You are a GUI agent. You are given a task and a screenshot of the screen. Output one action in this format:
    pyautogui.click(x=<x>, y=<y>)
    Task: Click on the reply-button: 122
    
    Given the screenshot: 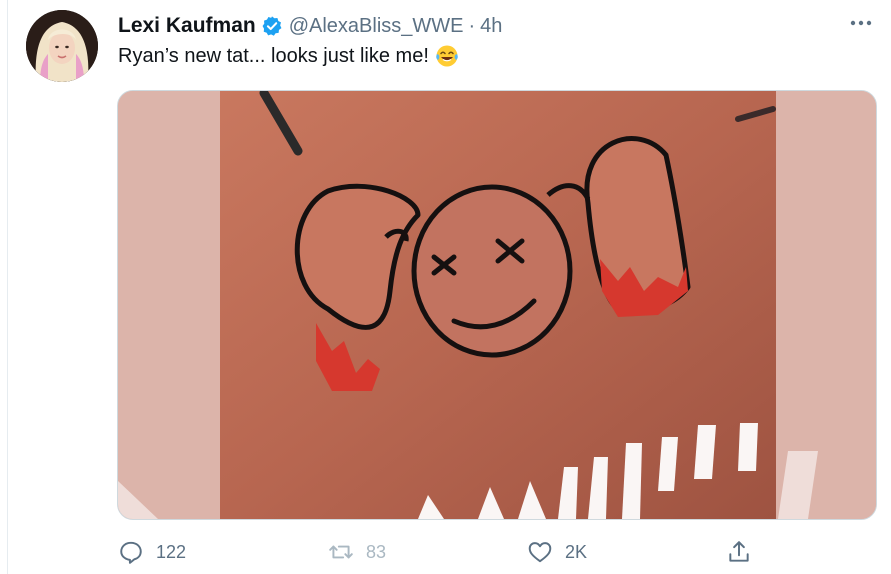 What is the action you would take?
    pyautogui.click(x=152, y=552)
    